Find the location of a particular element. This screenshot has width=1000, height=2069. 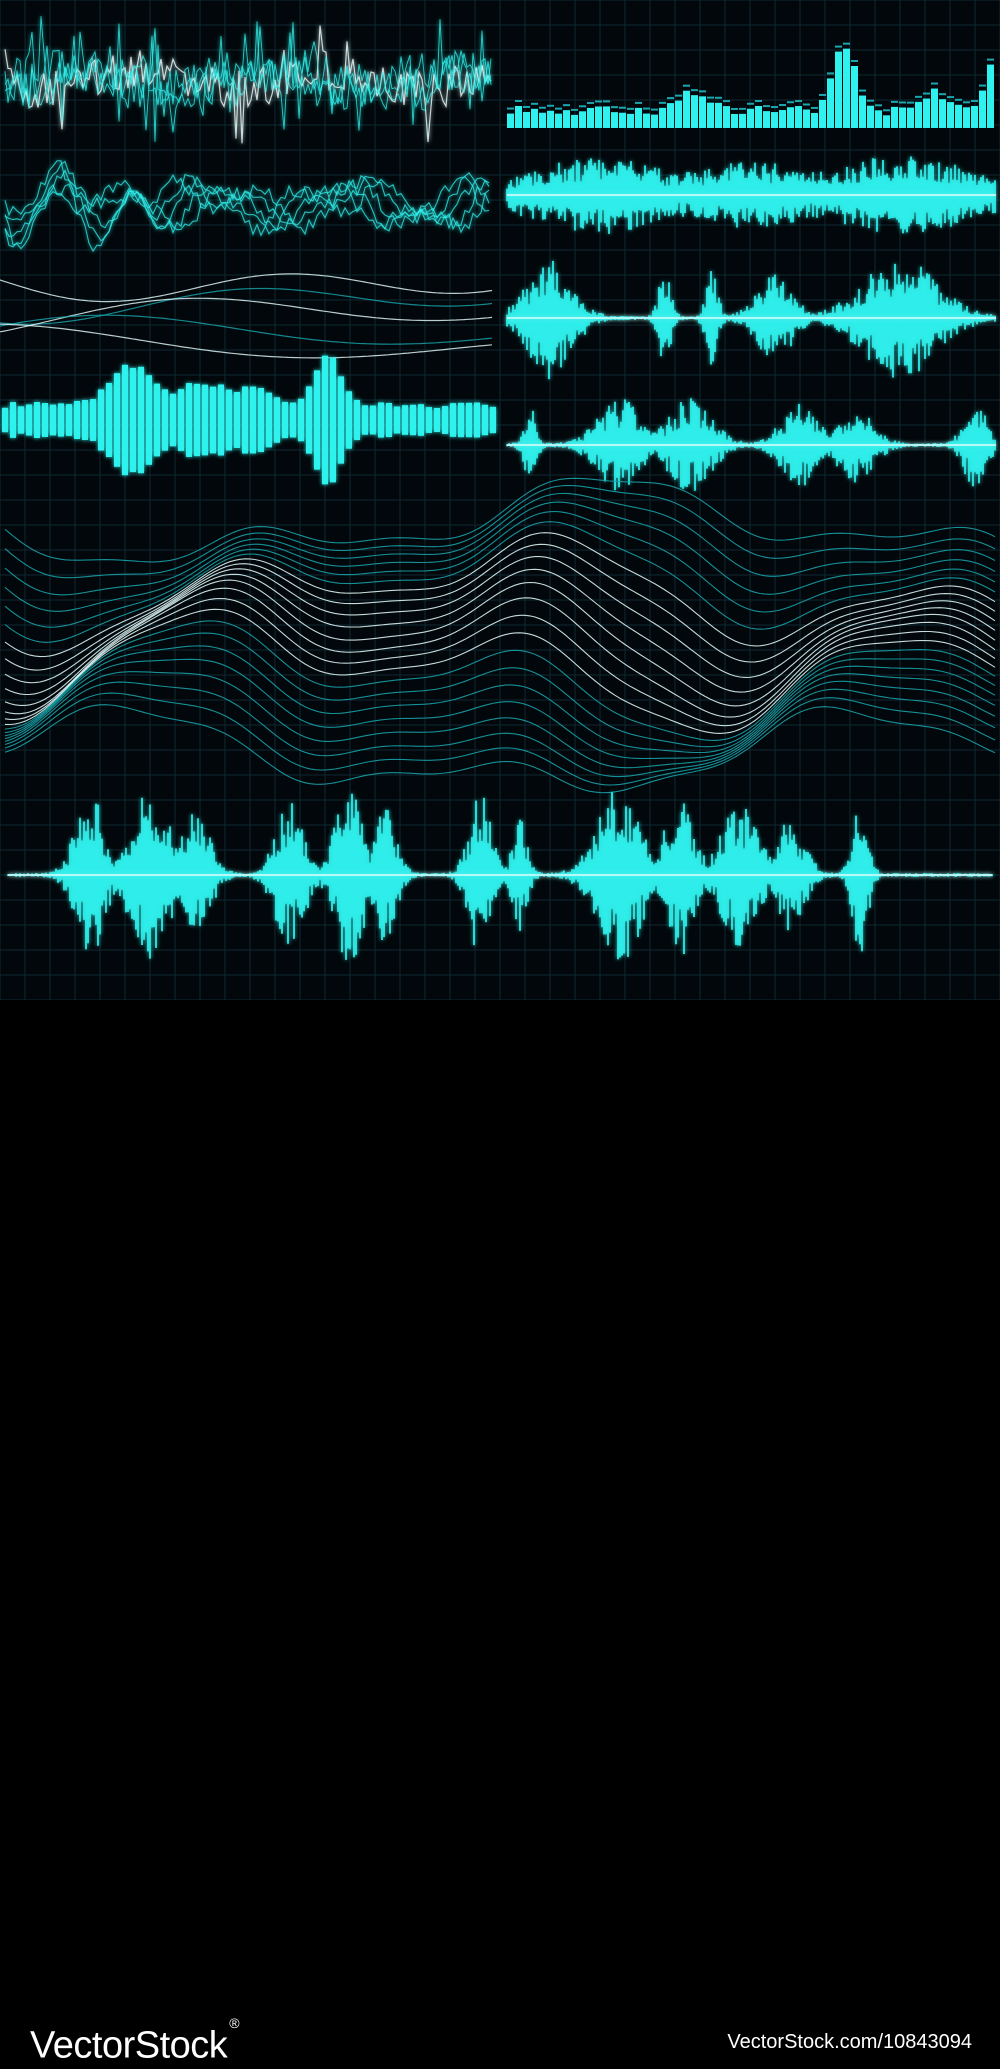

image-reference: VectorStock.com/10843094 is located at coordinates (849, 2042).